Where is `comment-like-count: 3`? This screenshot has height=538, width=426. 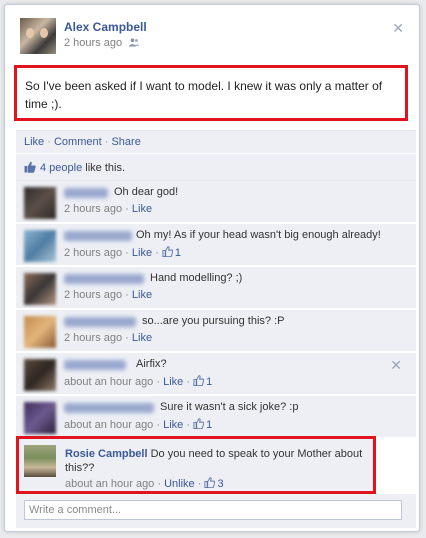 comment-like-count: 3 is located at coordinates (220, 484).